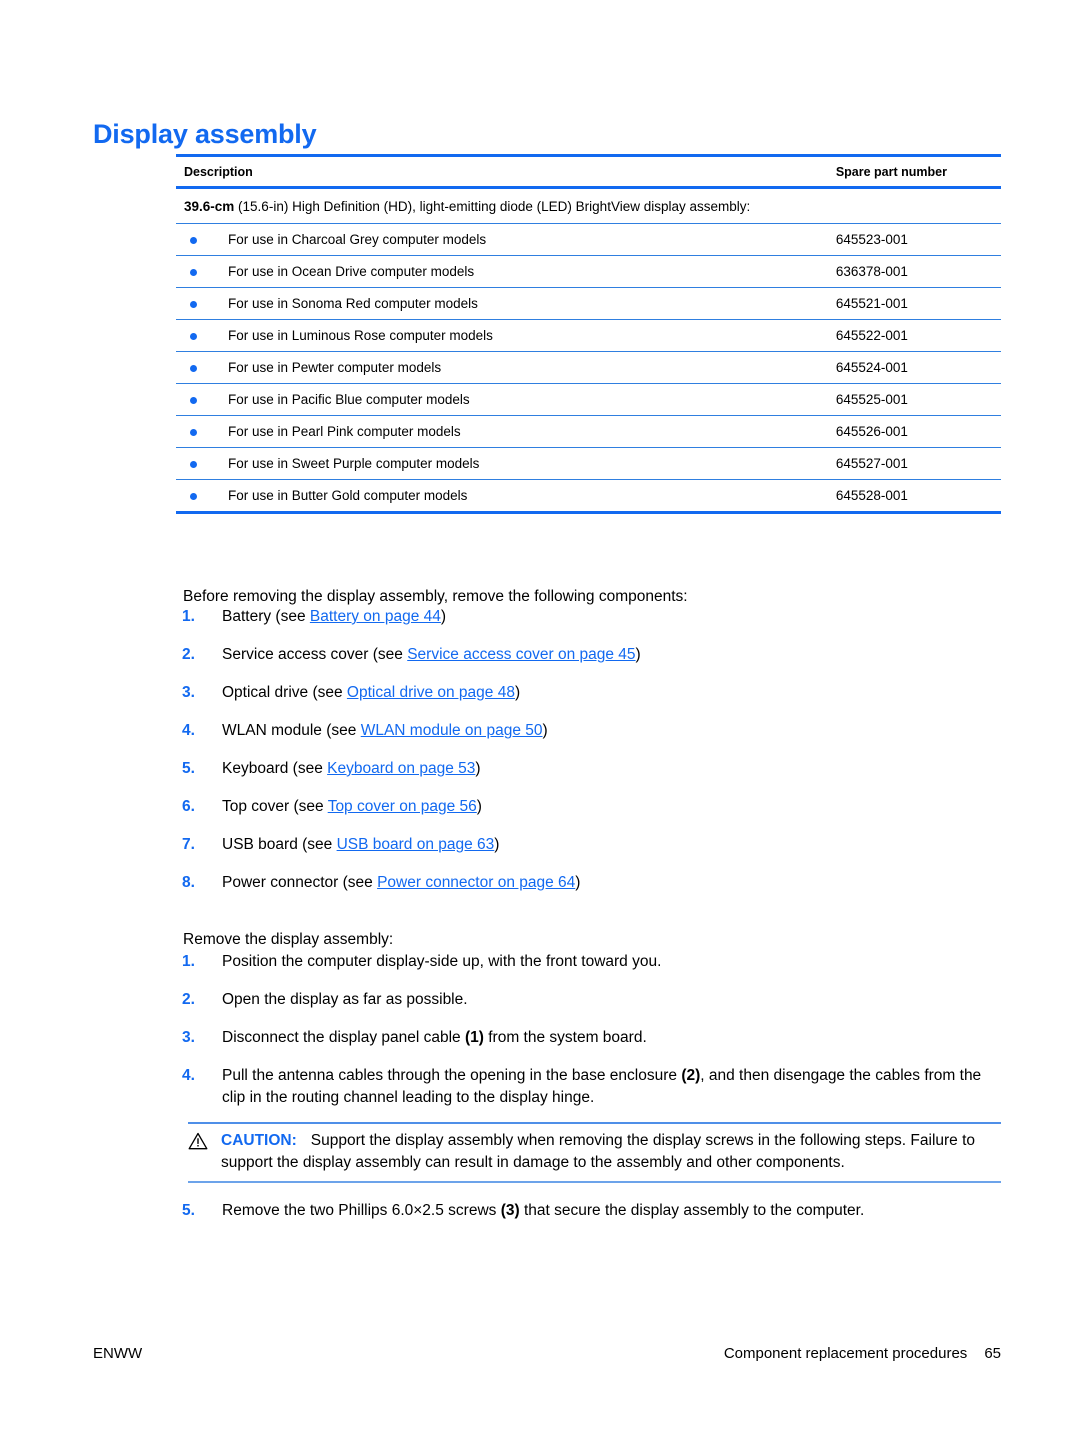 Image resolution: width=1080 pixels, height=1437 pixels. Describe the element at coordinates (354, 463) in the screenshot. I see `row-description-text: For use in Sweet Purple computer models` at that location.